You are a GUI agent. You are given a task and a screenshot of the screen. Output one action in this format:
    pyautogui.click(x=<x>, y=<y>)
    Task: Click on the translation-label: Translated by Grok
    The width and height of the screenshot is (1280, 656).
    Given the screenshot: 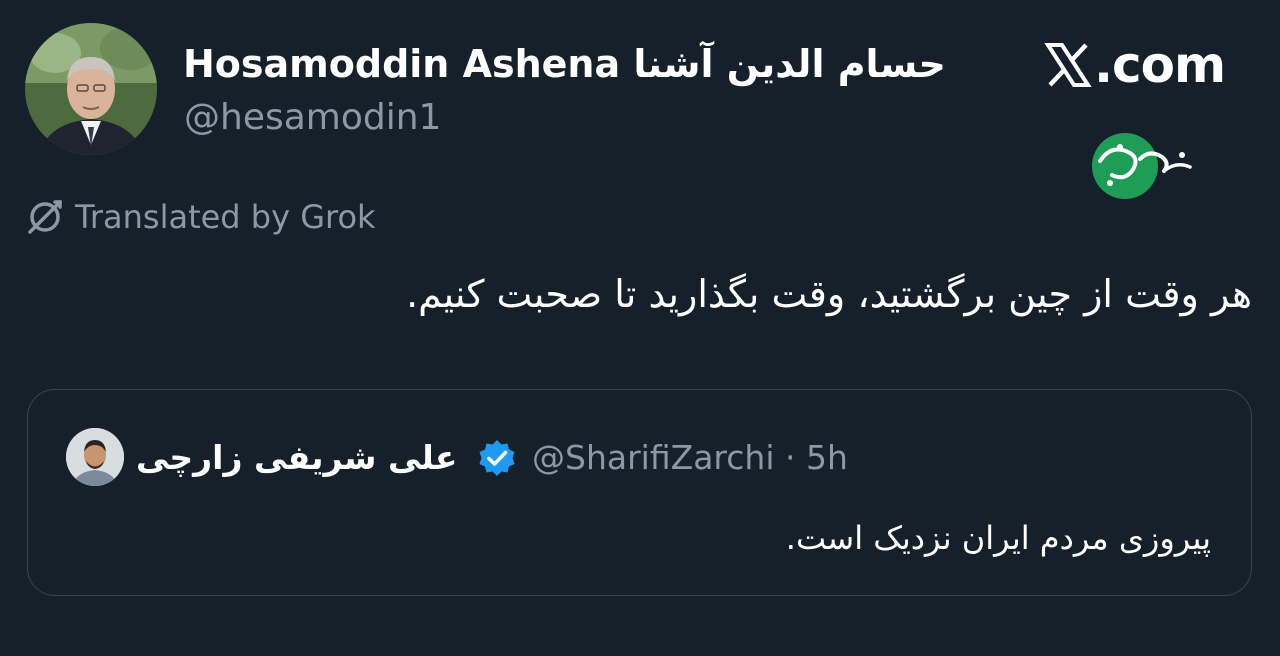 What is the action you would take?
    pyautogui.click(x=225, y=217)
    